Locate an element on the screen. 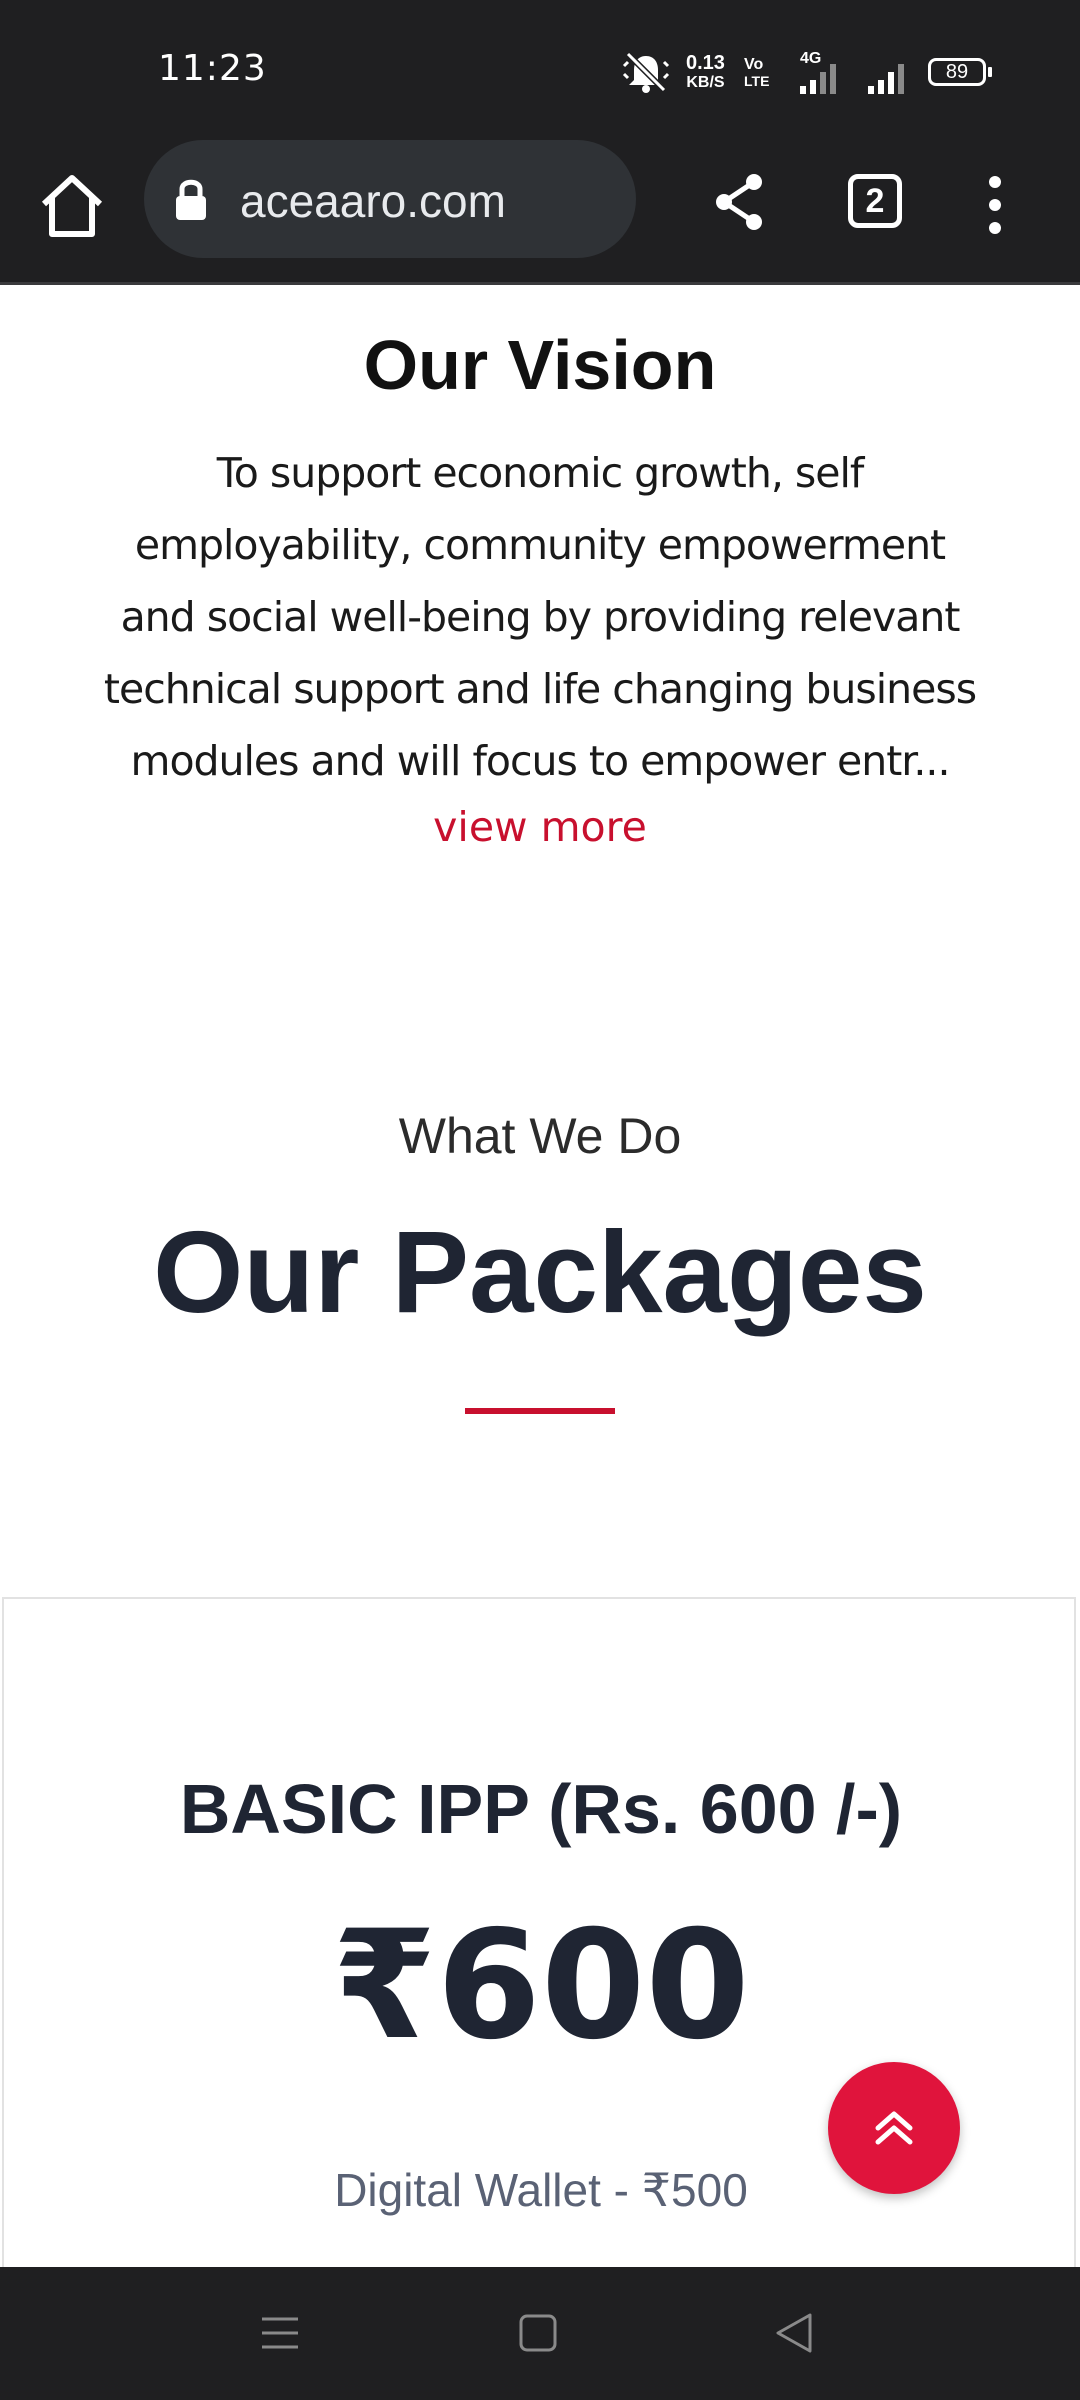  back-icon is located at coordinates (794, 2333).